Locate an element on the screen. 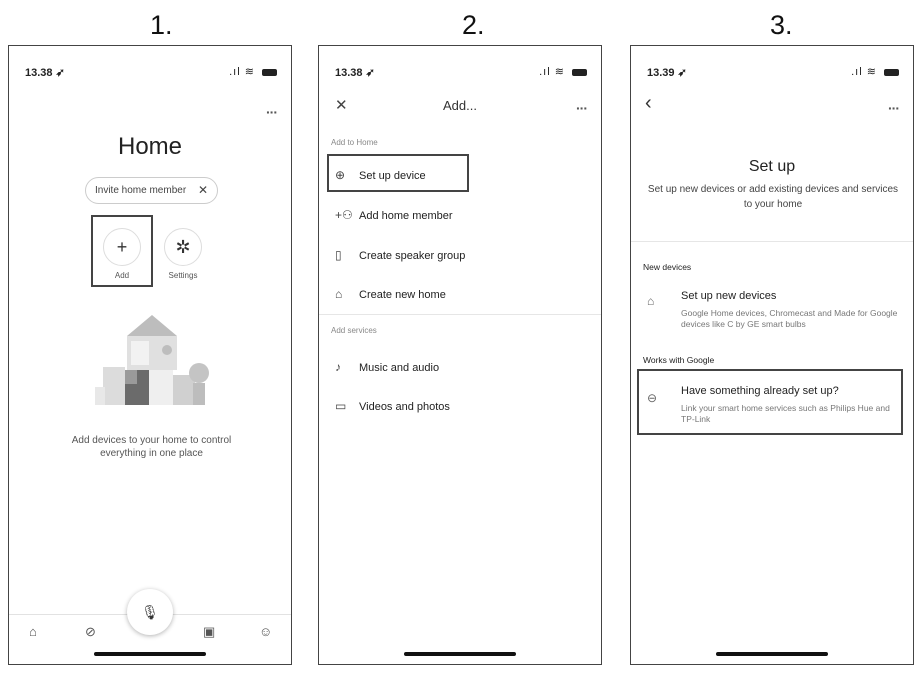  step-number-3: 3. is located at coordinates (781, 25).